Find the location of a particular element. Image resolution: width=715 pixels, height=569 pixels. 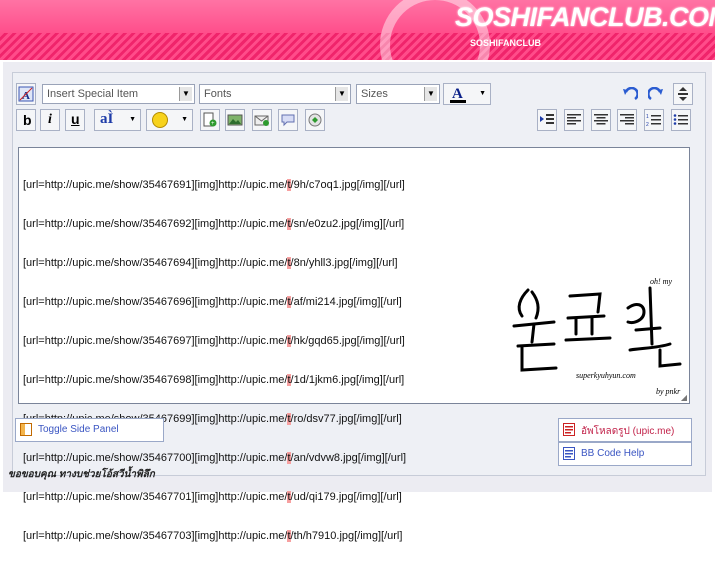

side-panel-icon is located at coordinates (26, 429).